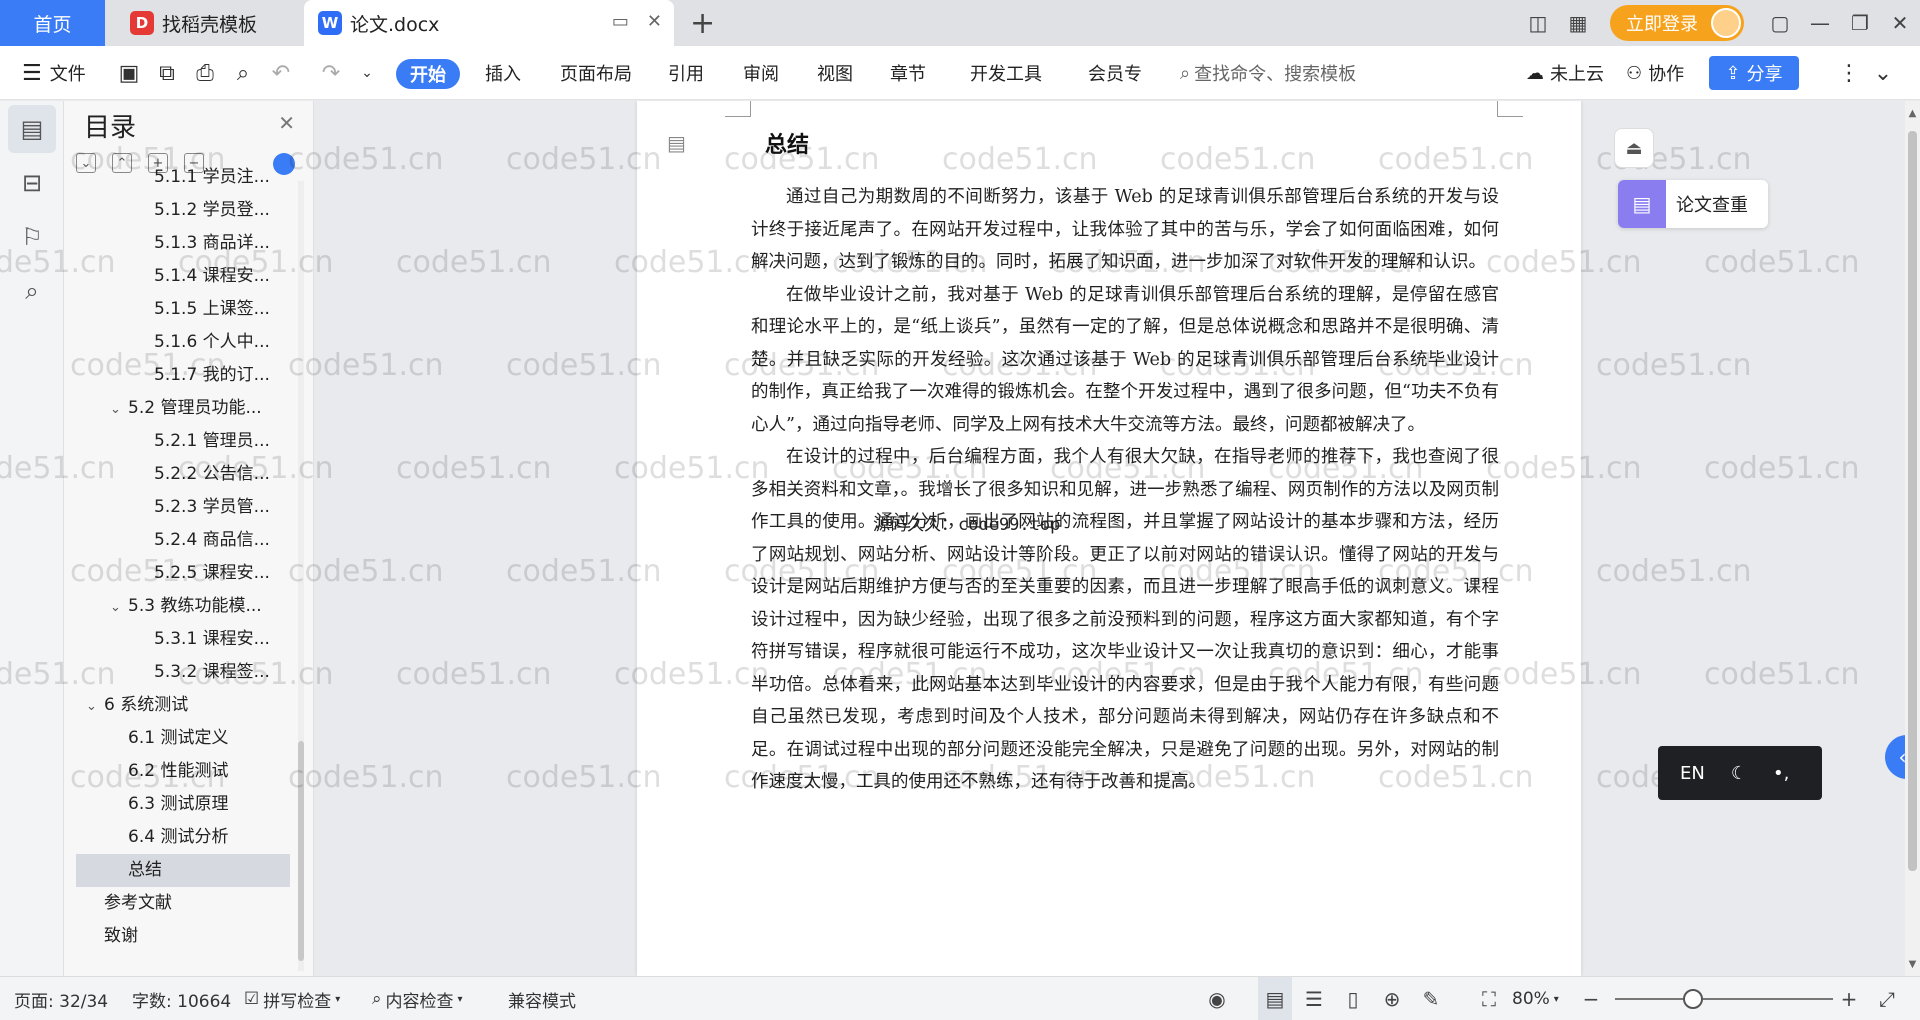 This screenshot has width=1920, height=1020. Describe the element at coordinates (1912, 538) in the screenshot. I see `vertical-scrollbar: ▲ ▼` at that location.